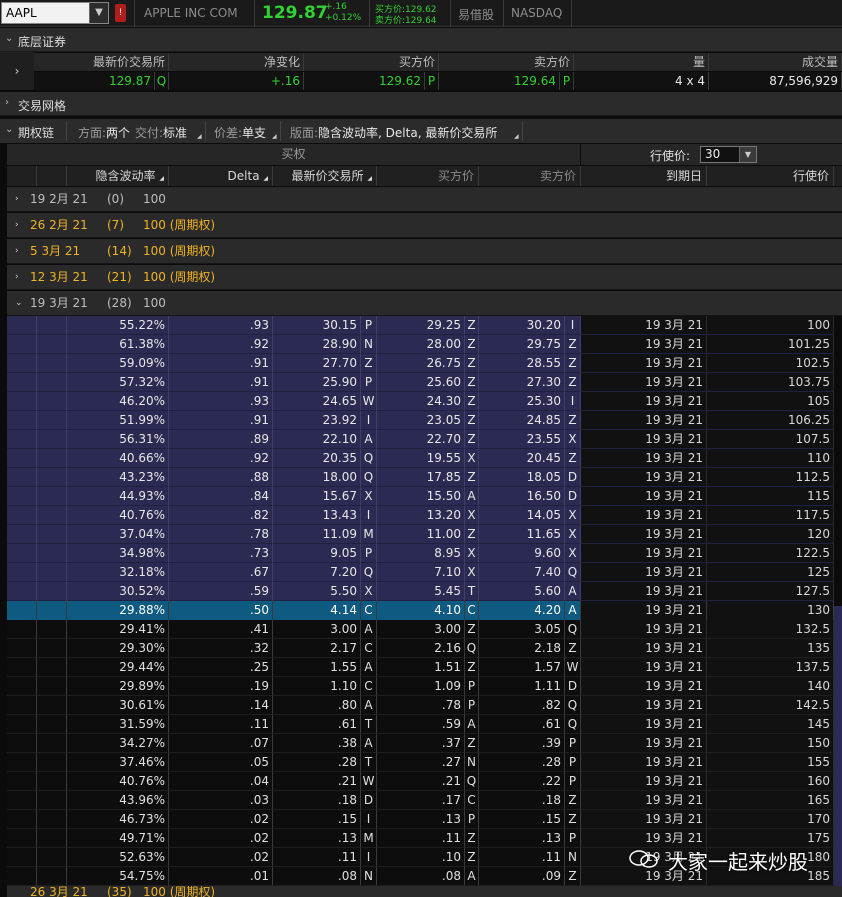 The width and height of the screenshot is (842, 897). Describe the element at coordinates (421, 477) in the screenshot. I see `bid-cell: 17.85` at that location.